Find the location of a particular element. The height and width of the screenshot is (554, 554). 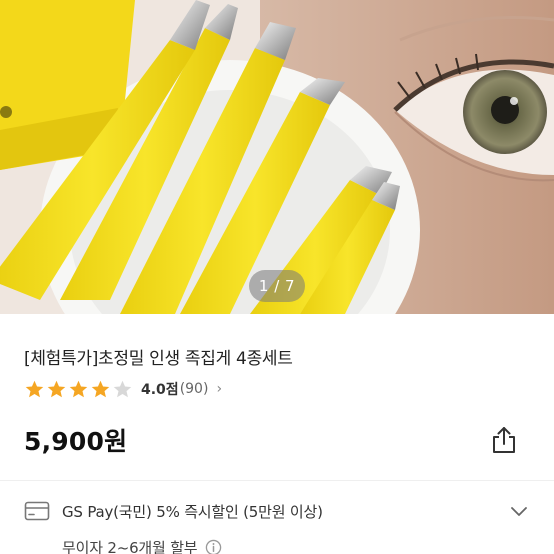

share-button is located at coordinates (504, 440).